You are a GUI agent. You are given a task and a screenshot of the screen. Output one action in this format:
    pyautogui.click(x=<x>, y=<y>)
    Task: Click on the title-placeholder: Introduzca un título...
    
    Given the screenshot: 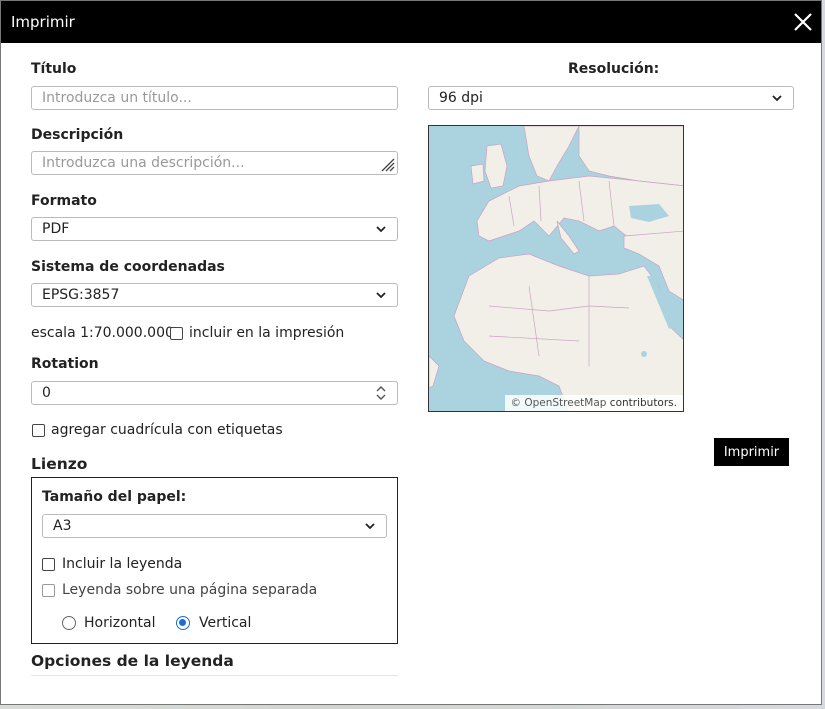 What is the action you would take?
    pyautogui.click(x=117, y=98)
    